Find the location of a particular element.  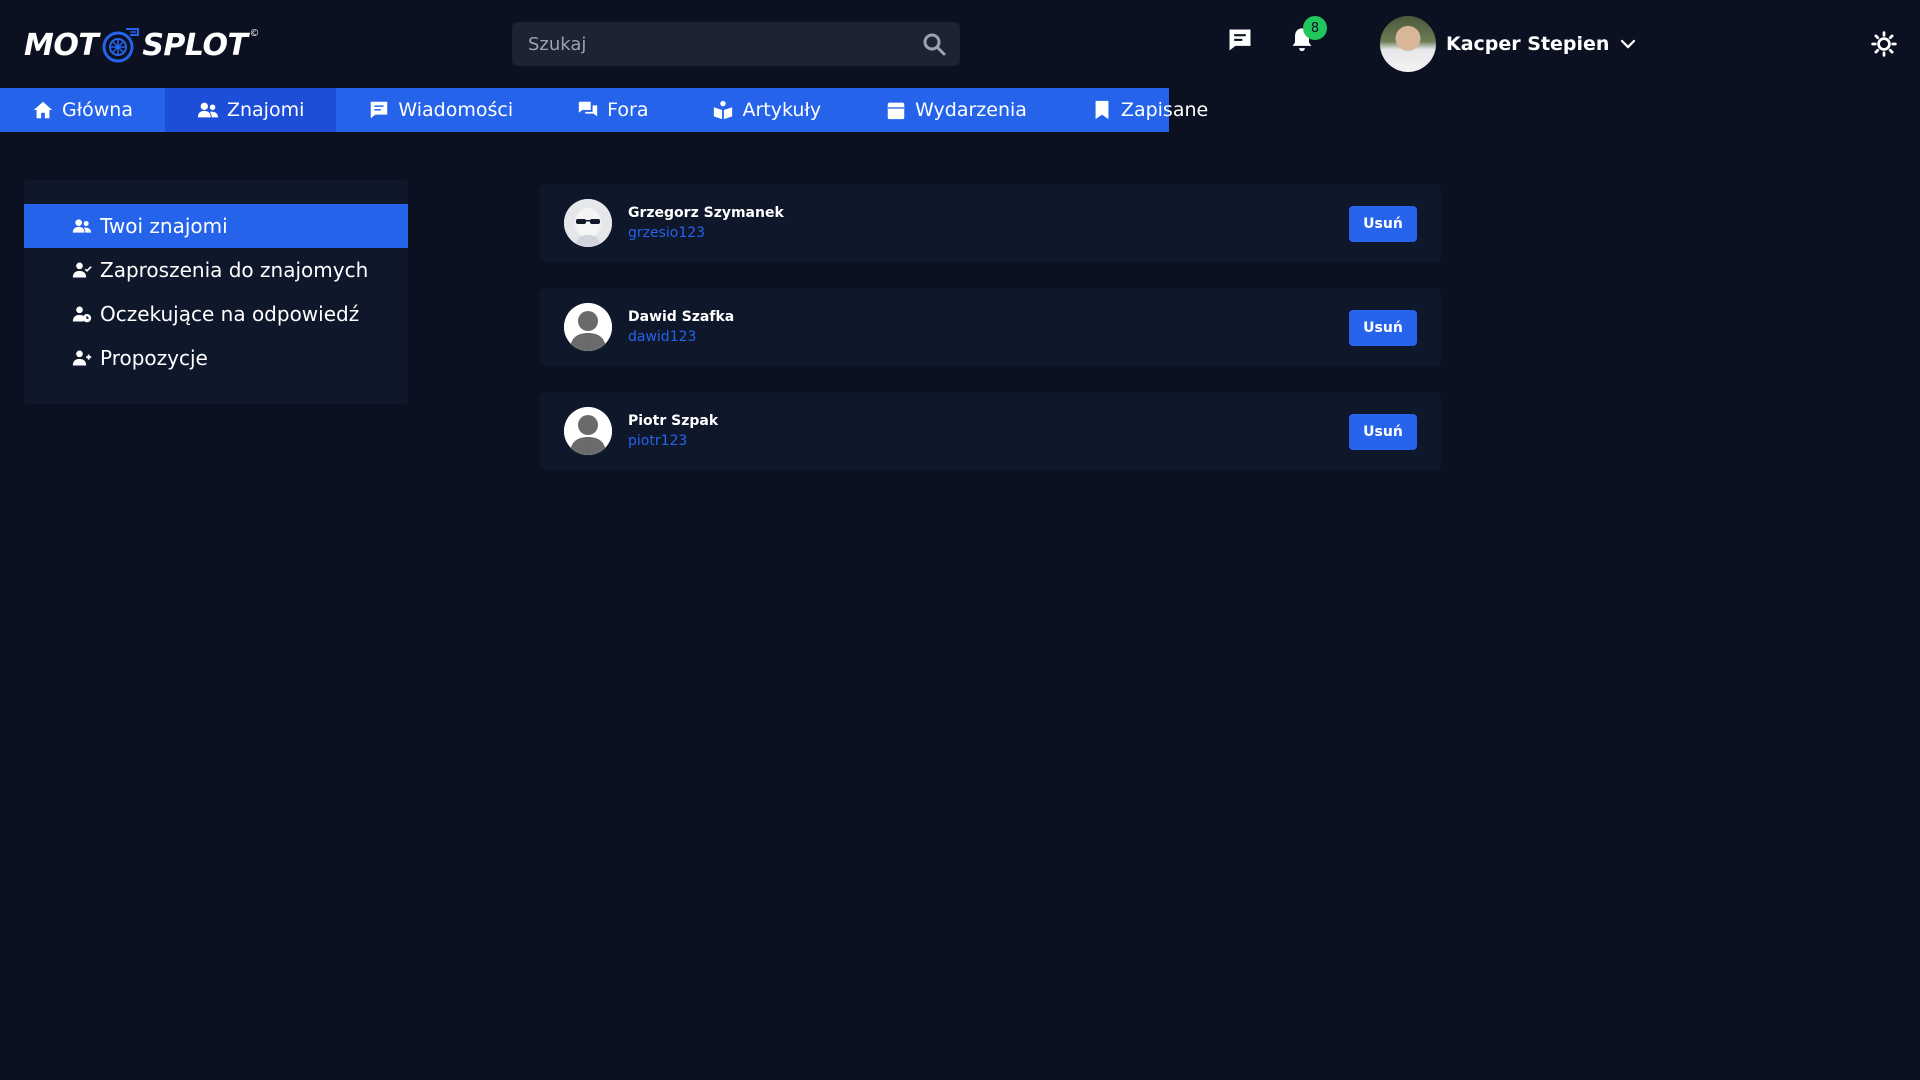

logo-text-left: MOT is located at coordinates (61, 45).